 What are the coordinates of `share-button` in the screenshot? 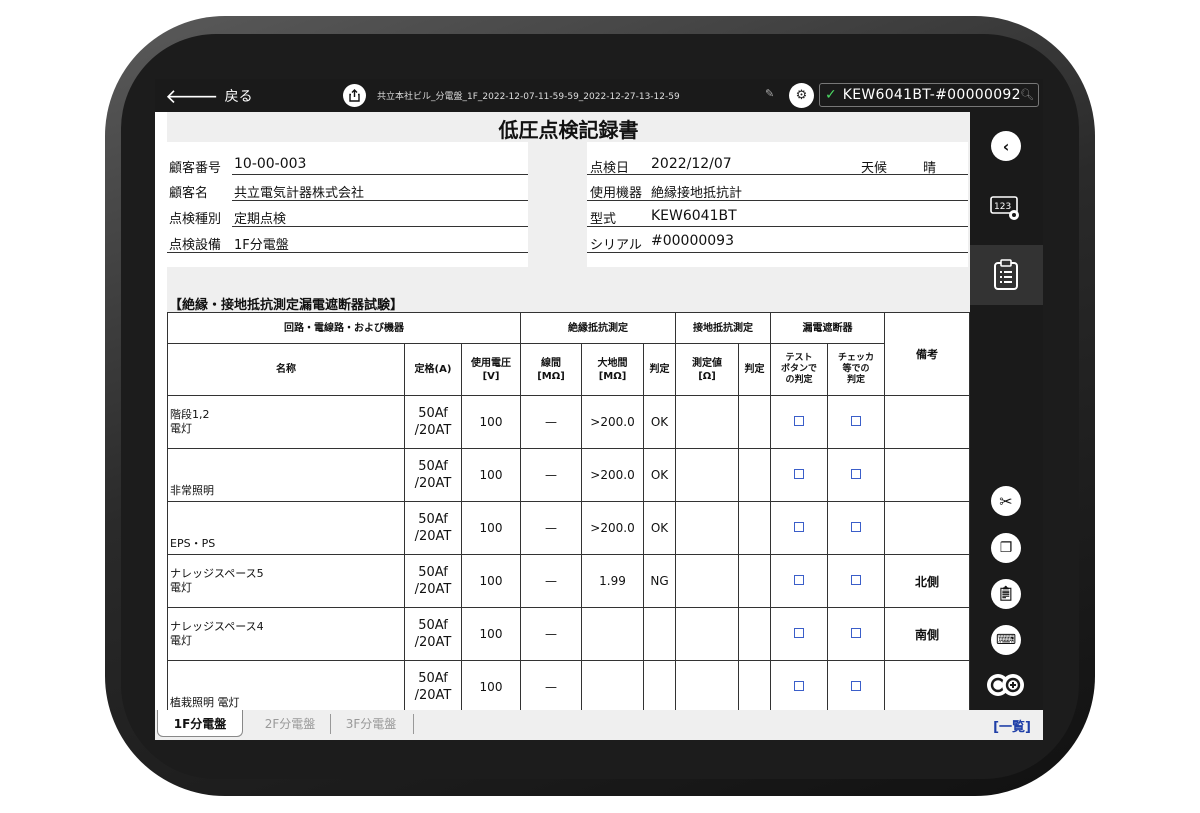 It's located at (354, 95).